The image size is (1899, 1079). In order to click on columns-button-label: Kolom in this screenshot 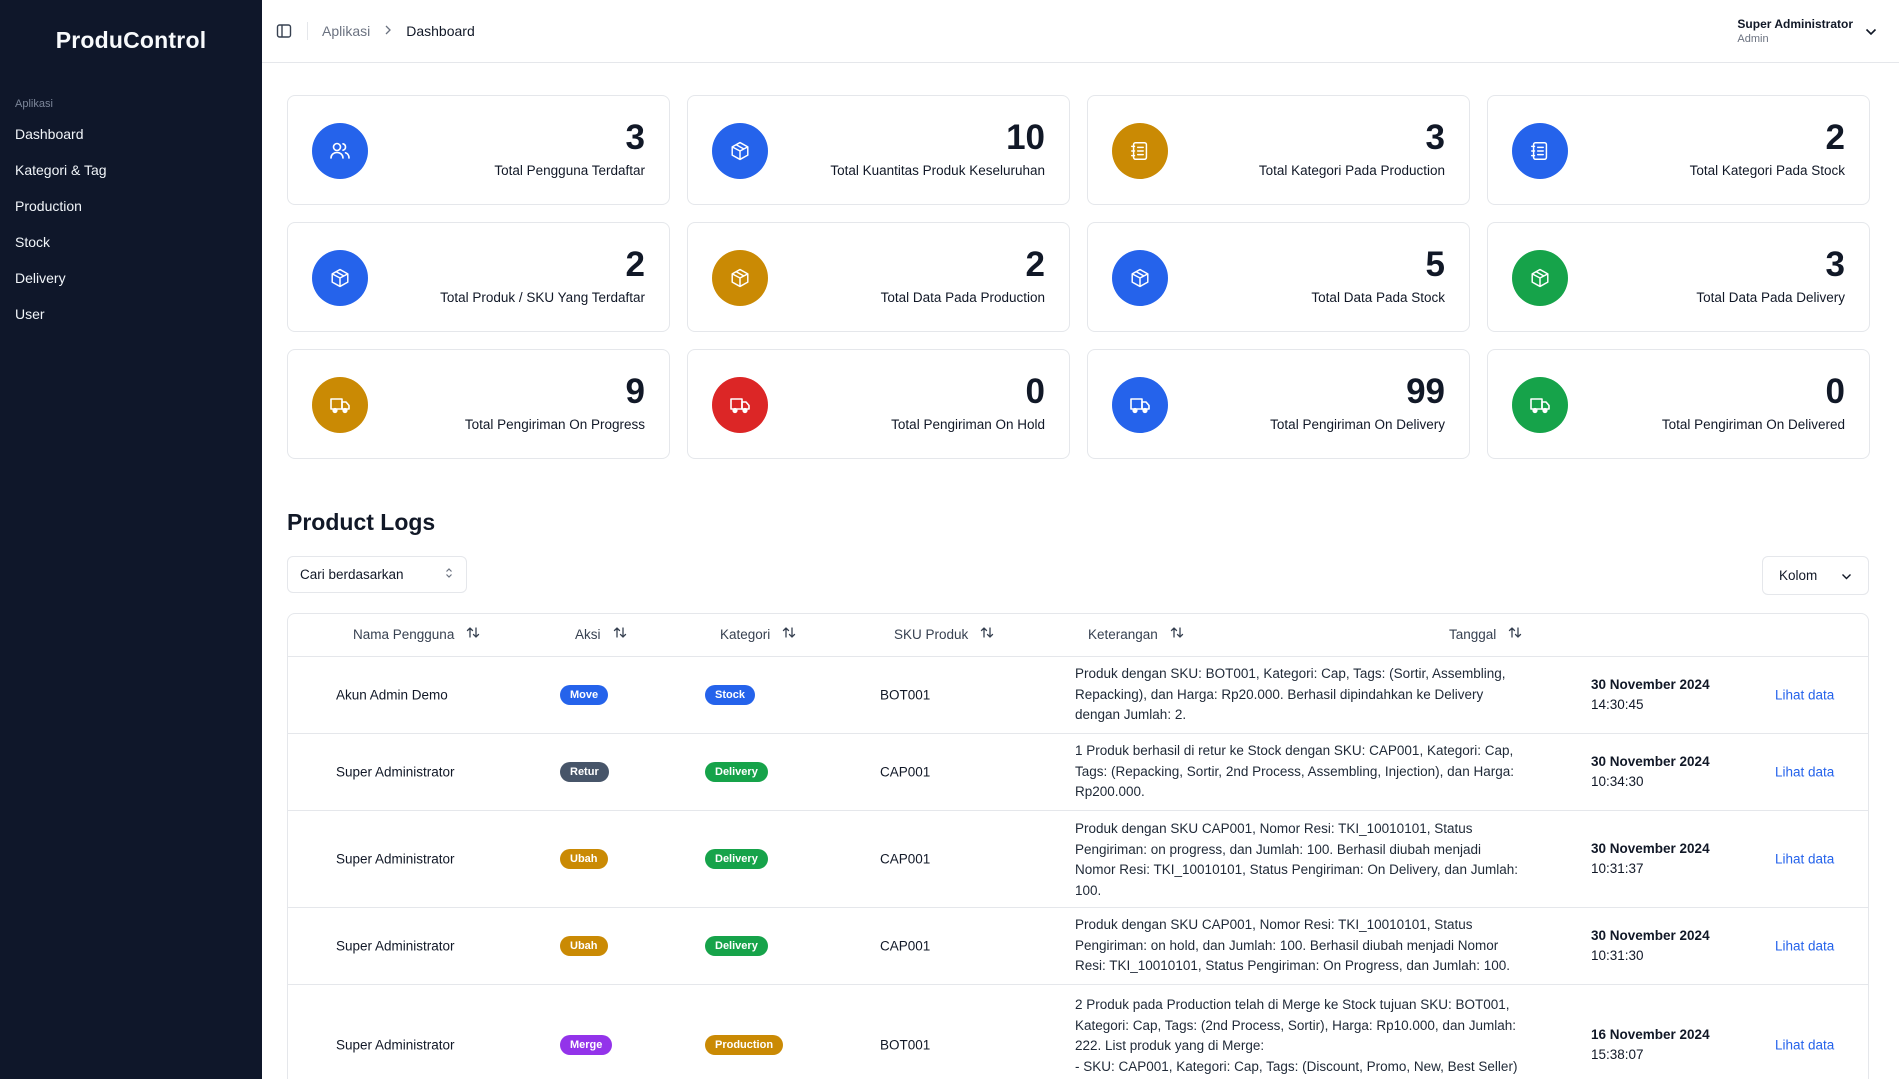, I will do `click(1798, 575)`.